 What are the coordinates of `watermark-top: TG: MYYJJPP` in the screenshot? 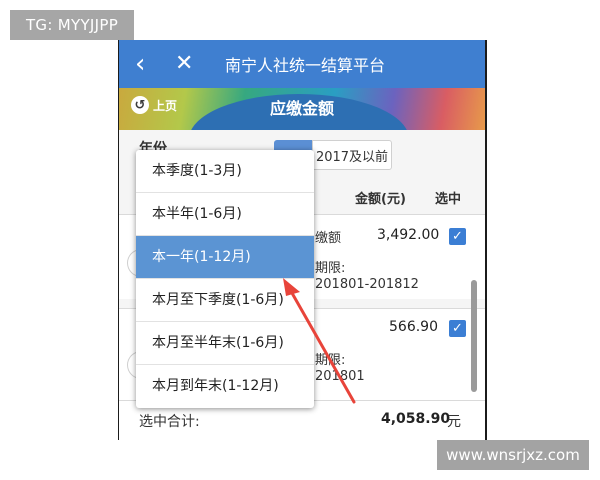 It's located at (72, 25).